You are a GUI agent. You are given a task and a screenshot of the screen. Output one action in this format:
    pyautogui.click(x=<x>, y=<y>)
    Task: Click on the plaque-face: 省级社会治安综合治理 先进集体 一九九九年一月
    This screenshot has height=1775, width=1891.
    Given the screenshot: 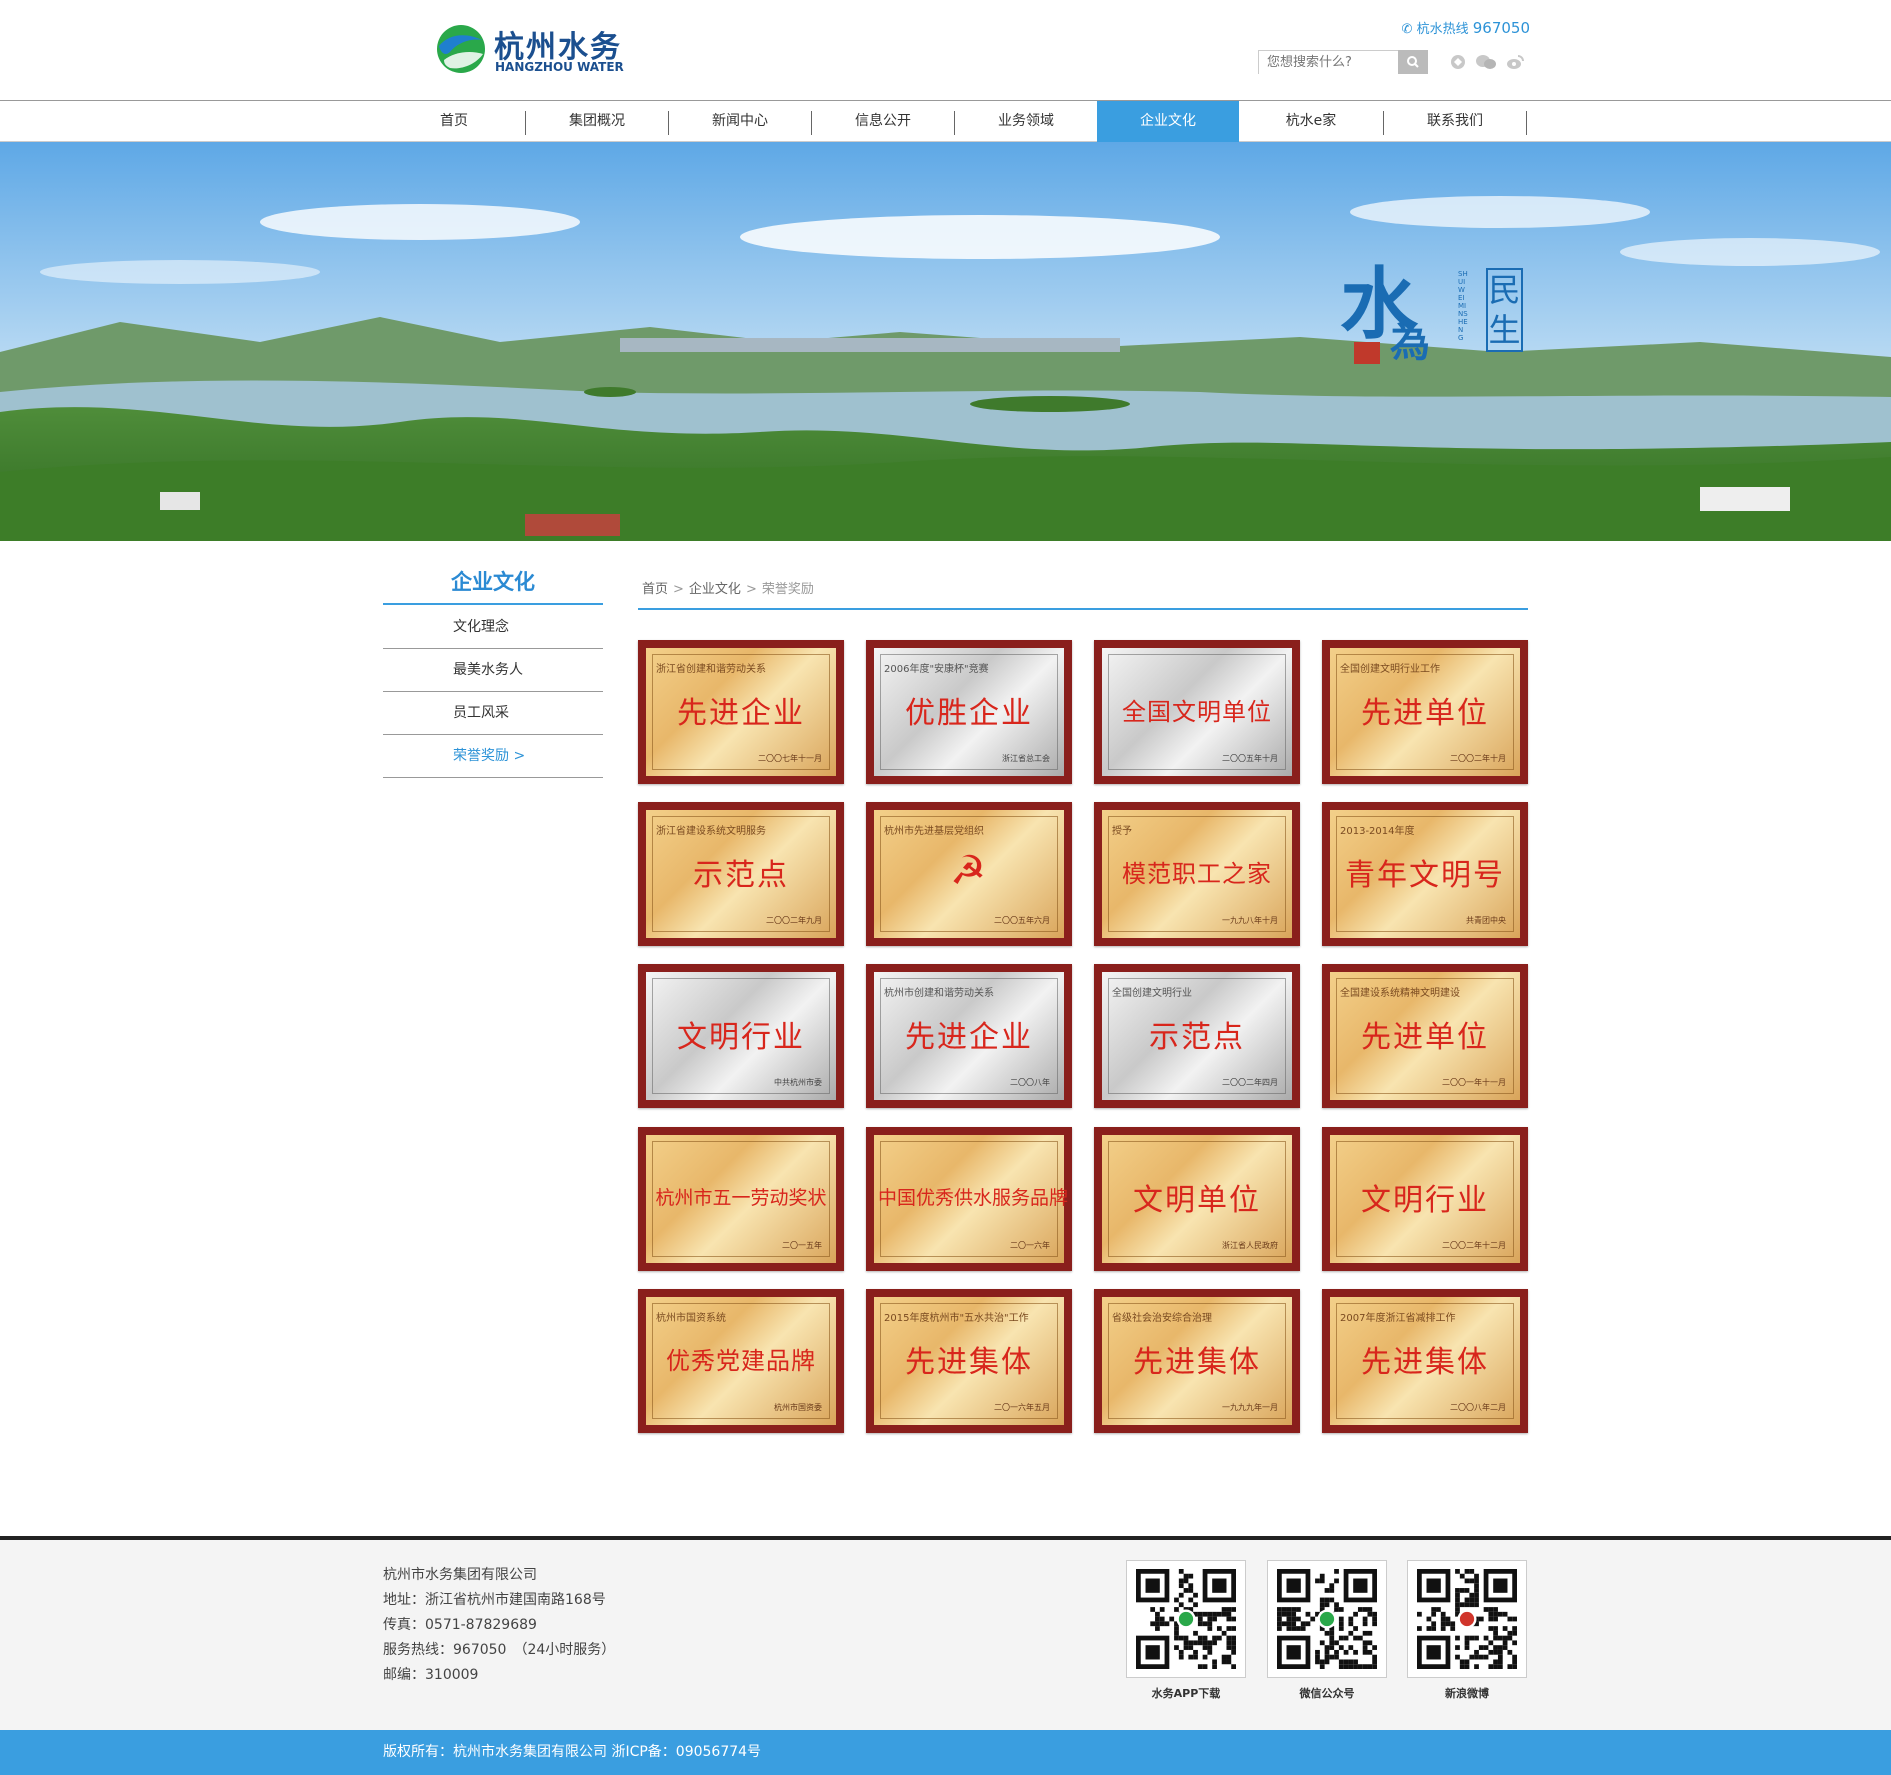 What is the action you would take?
    pyautogui.click(x=1197, y=1361)
    